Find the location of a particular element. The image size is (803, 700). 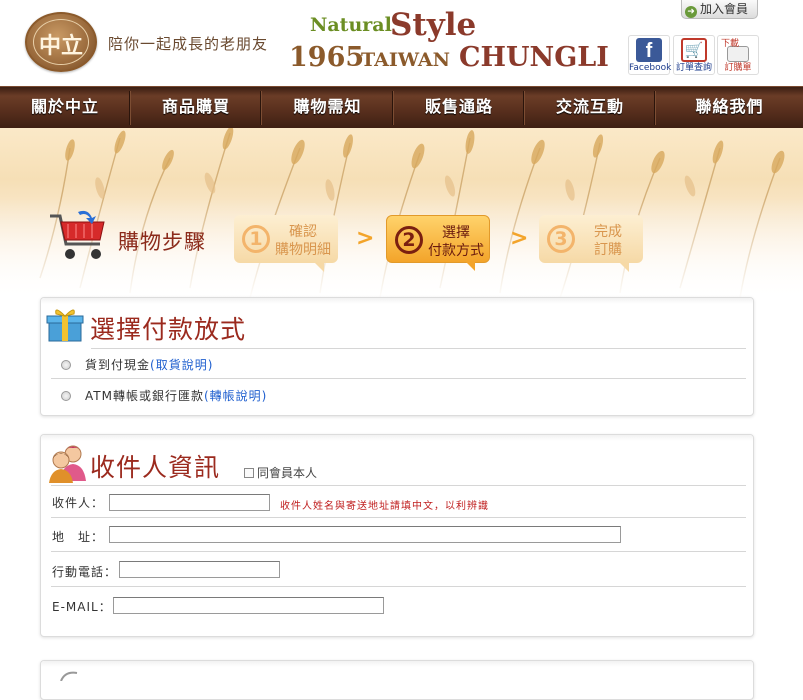

payment-option-cod: 貨到付現金(取貨說明) is located at coordinates (137, 364).